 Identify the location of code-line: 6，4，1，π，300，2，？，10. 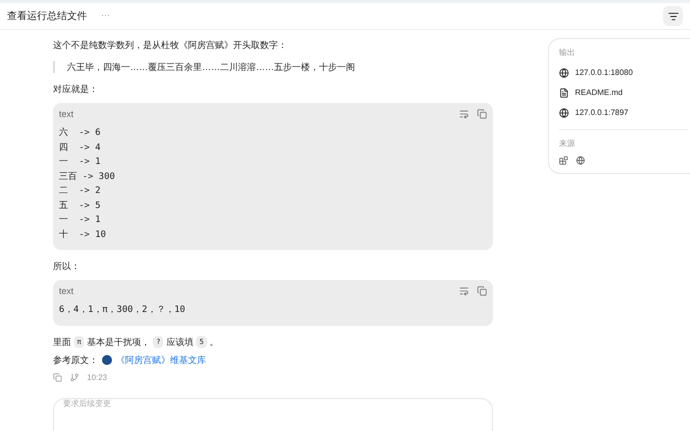
(122, 310).